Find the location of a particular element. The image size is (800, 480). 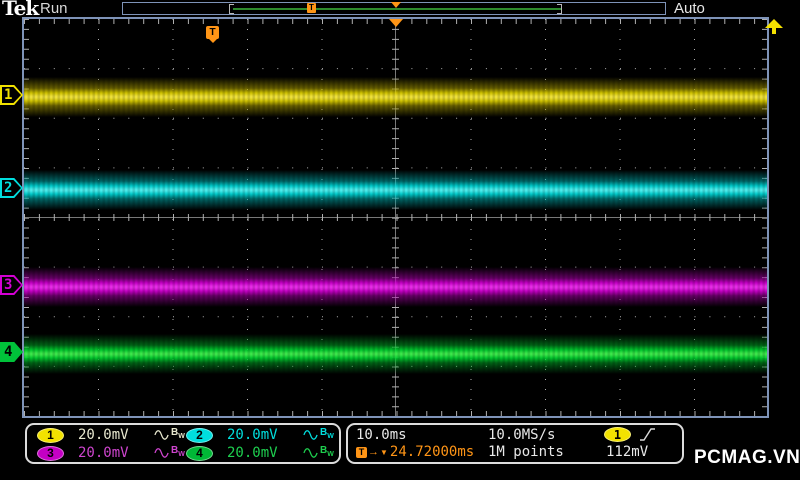

trigger-flag-icon: T is located at coordinates (311, 8).